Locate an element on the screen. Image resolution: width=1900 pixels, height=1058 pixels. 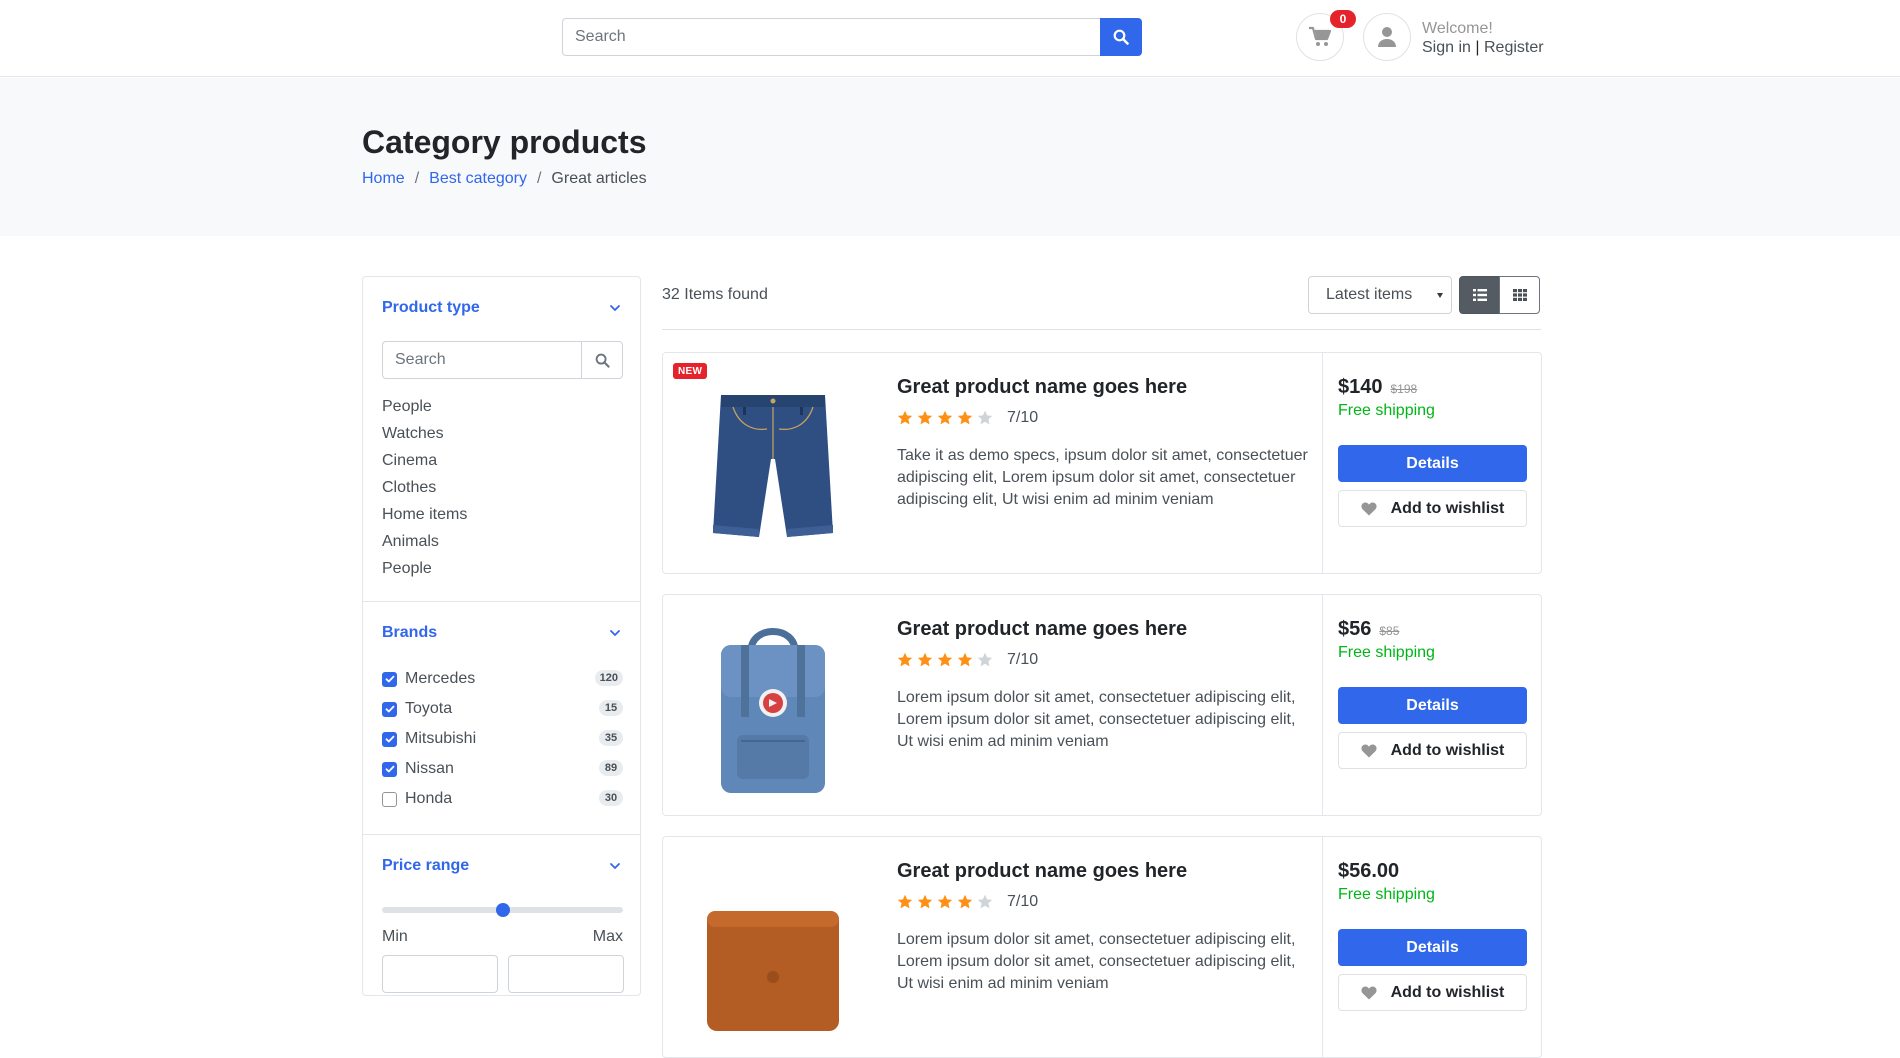
brand-name: Mitsubishi is located at coordinates (441, 738).